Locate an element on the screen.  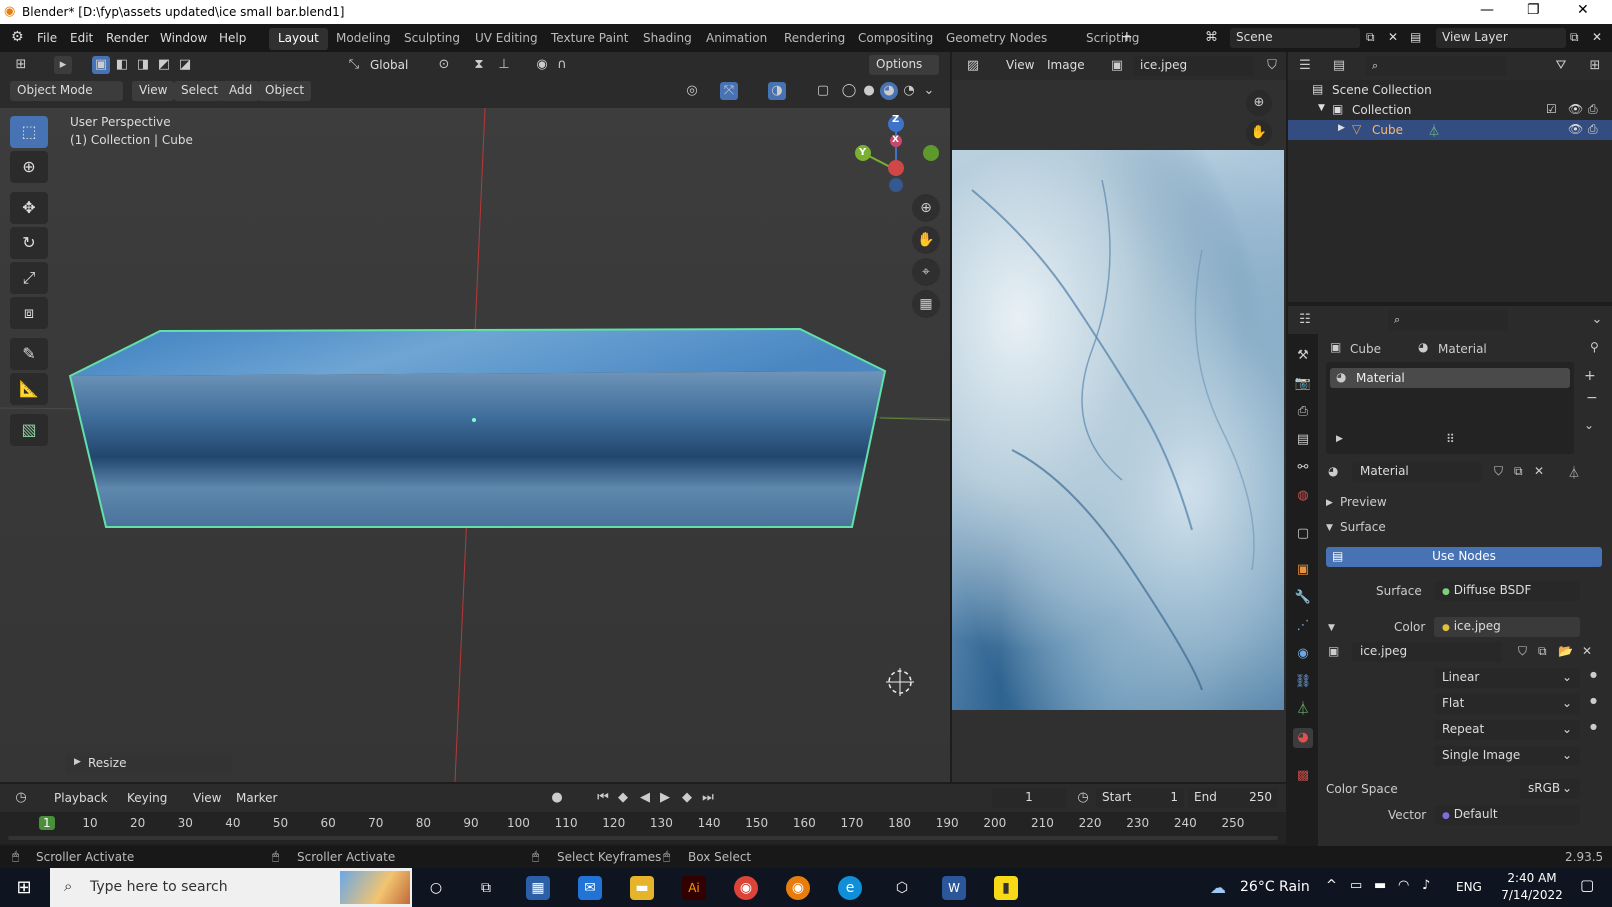
scene-tab-icon: ⚯ is located at coordinates (1303, 468).